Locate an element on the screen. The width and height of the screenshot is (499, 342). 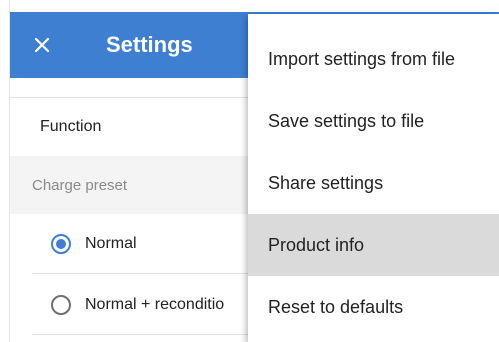
menu-item-save-settings: Save settings to file is located at coordinates (373, 121).